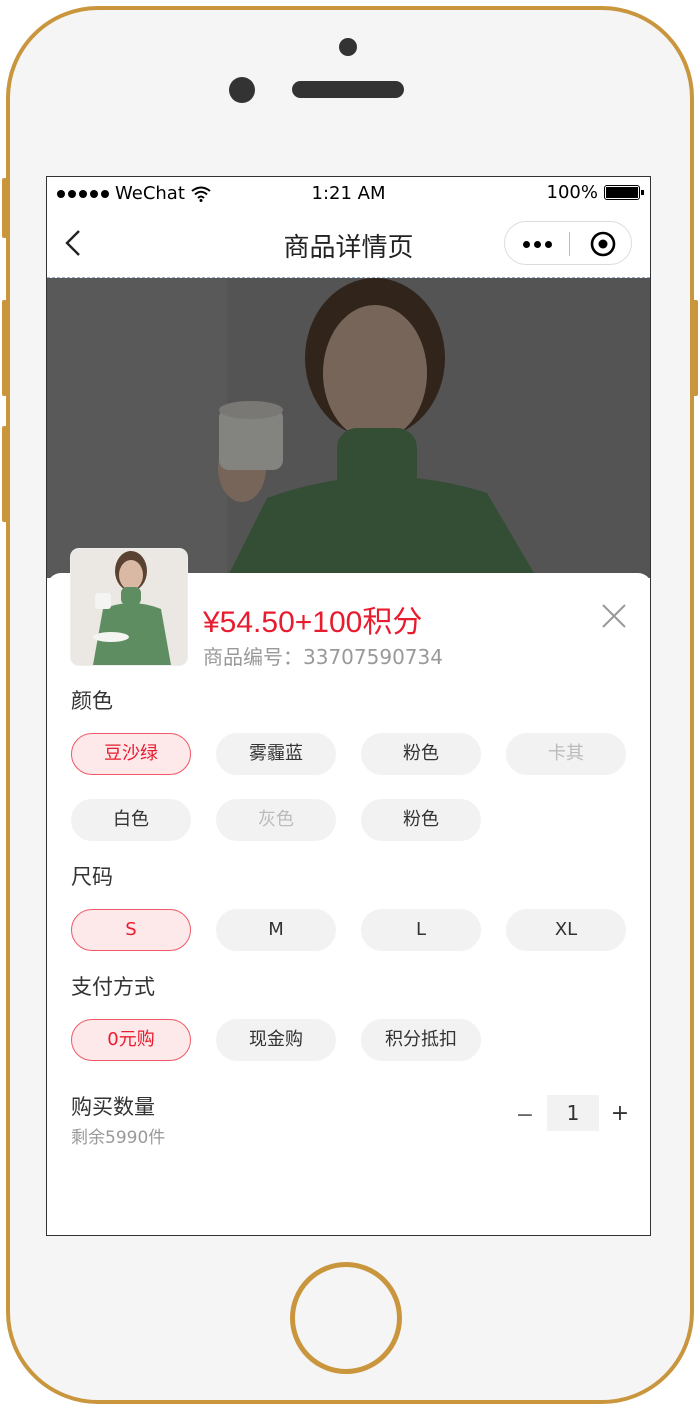 This screenshot has width=700, height=1410. I want to click on more-icon, so click(537, 244).